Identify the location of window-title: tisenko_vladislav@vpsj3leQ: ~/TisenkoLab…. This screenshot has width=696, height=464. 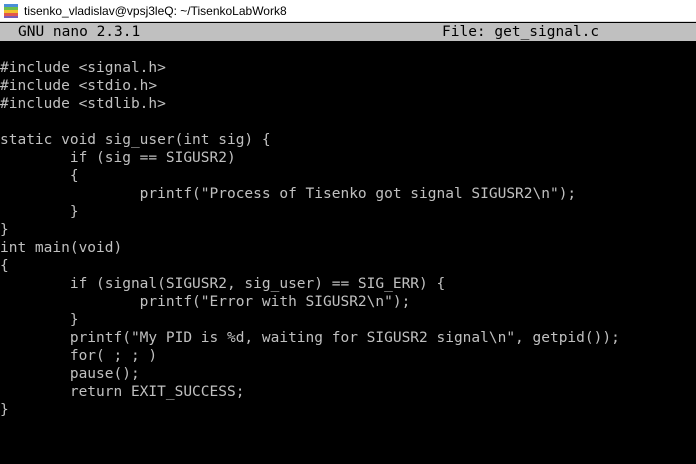
(155, 10).